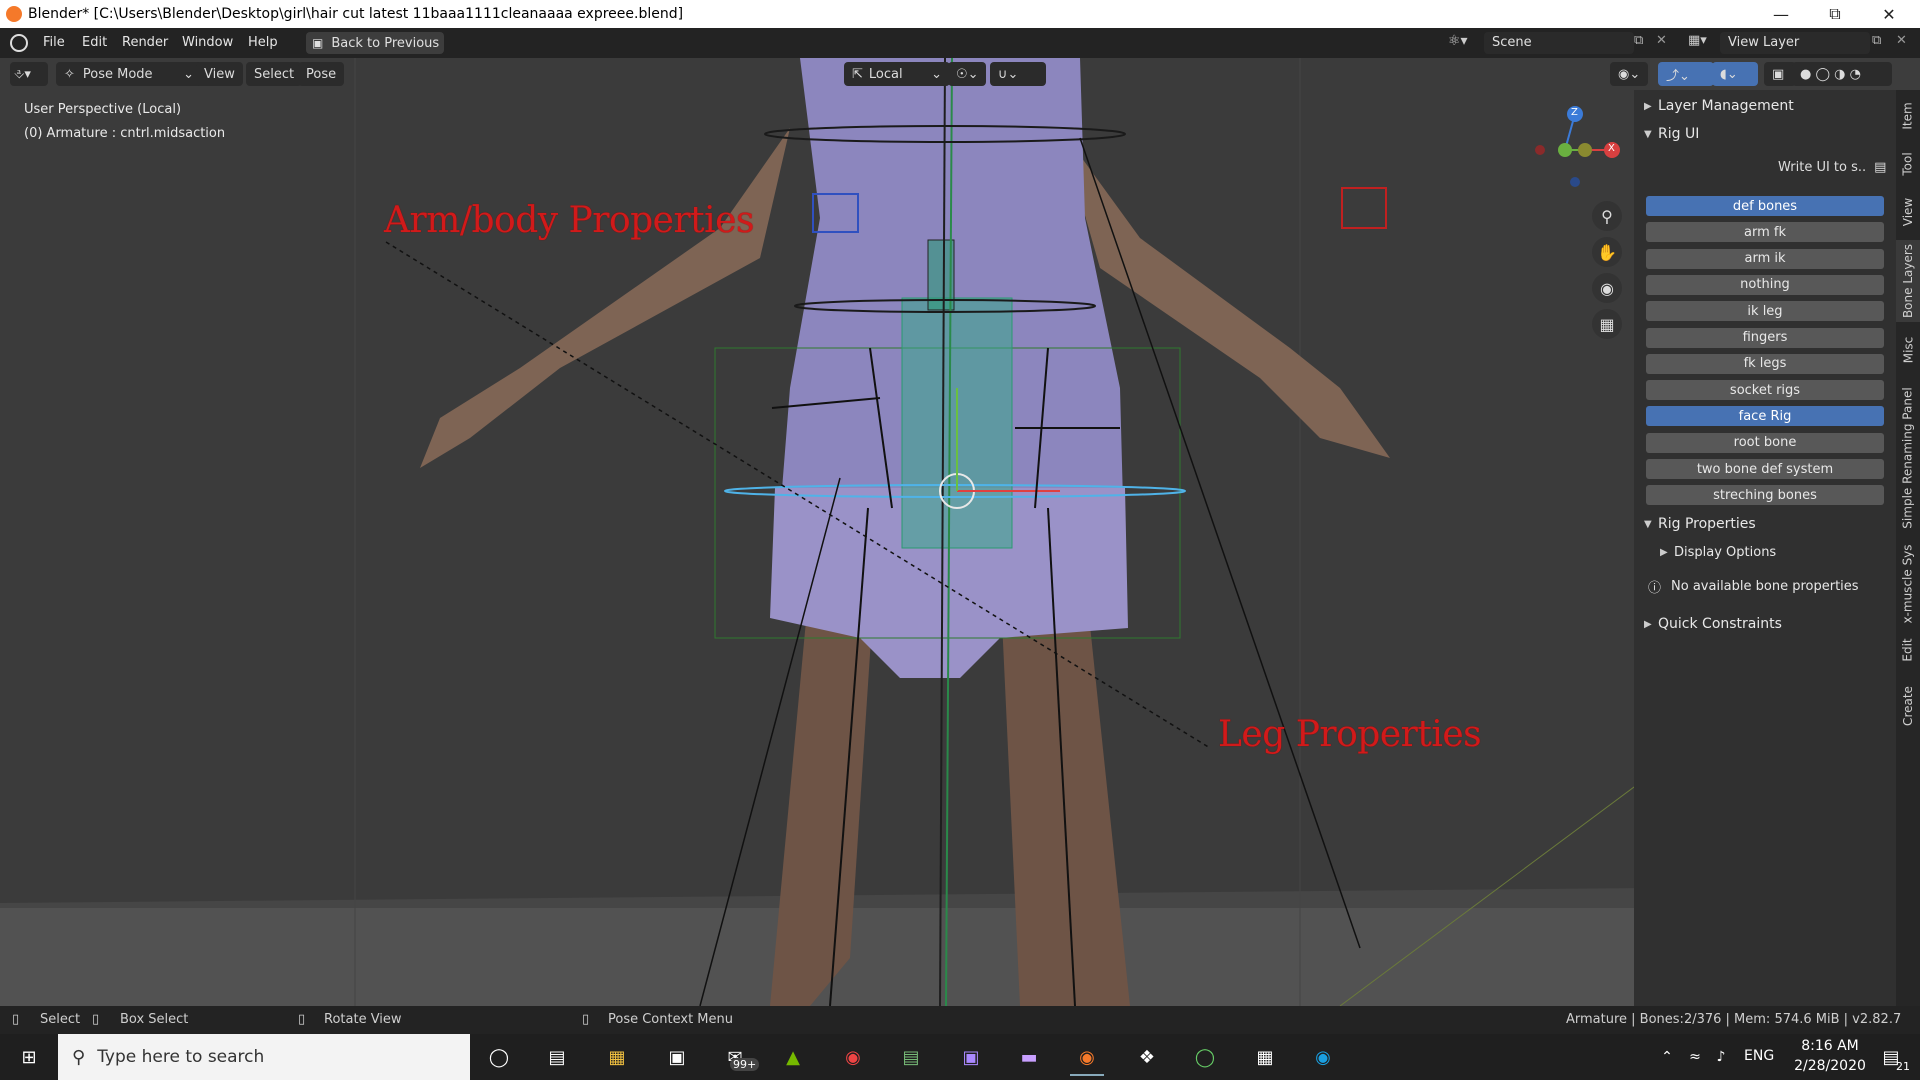 The height and width of the screenshot is (1080, 1920). What do you see at coordinates (29, 74) in the screenshot?
I see `editor-type-icon: ⎀▾` at bounding box center [29, 74].